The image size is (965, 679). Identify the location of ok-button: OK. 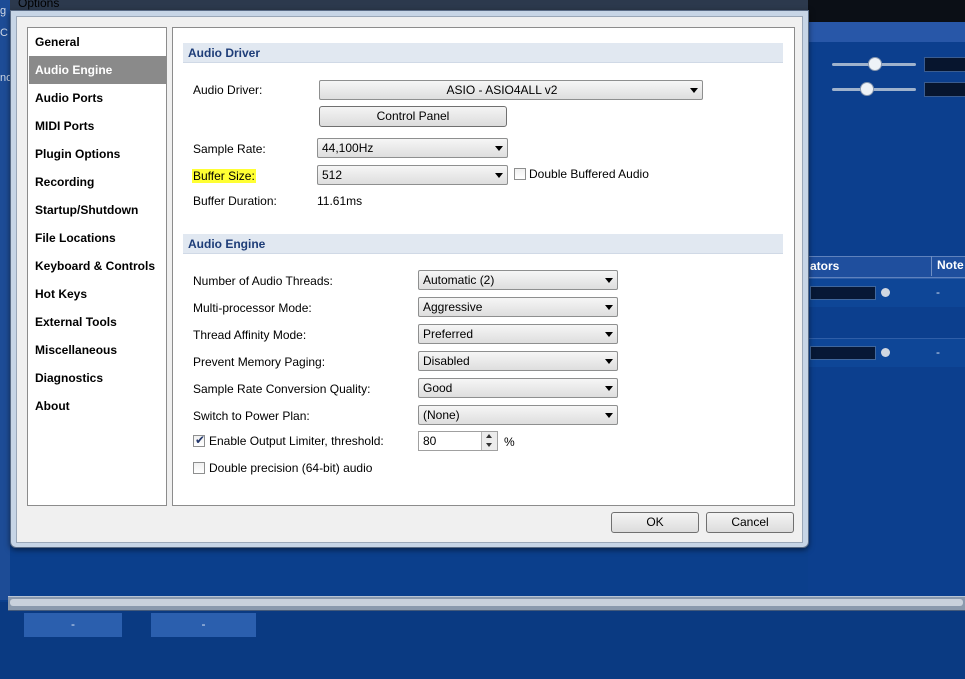
(655, 522).